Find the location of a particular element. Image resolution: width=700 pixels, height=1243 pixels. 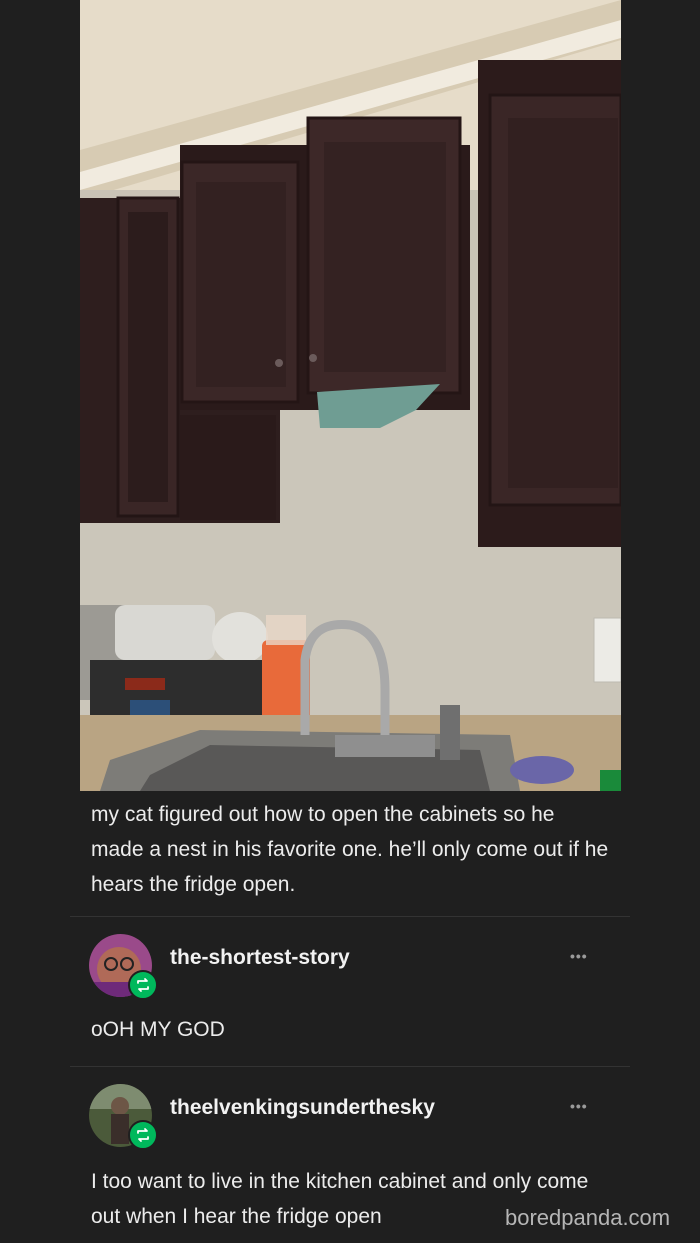

watermark: boredpanda.com is located at coordinates (588, 1217).